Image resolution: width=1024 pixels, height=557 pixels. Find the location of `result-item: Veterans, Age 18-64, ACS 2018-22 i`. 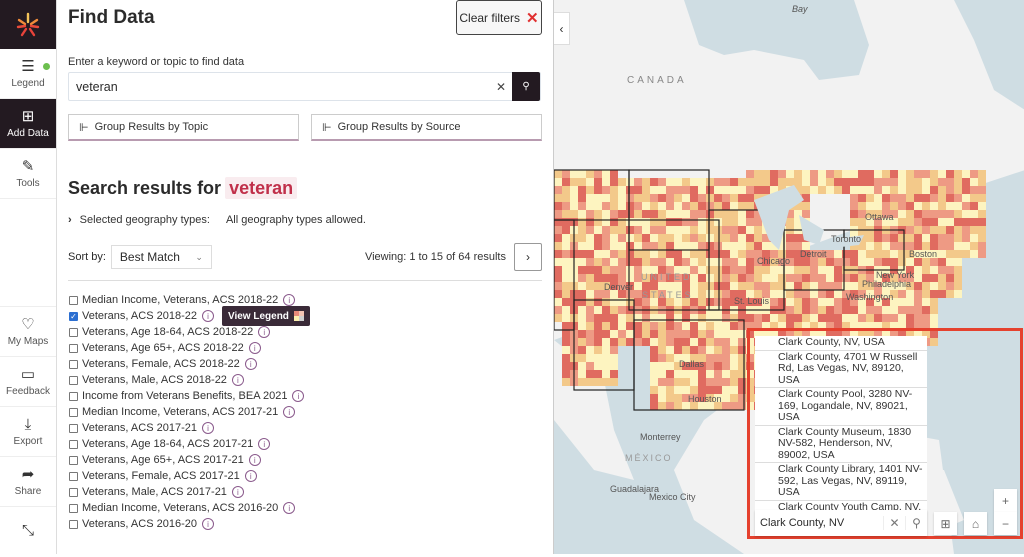

result-item: Veterans, Age 18-64, ACS 2018-22 i is located at coordinates (189, 332).